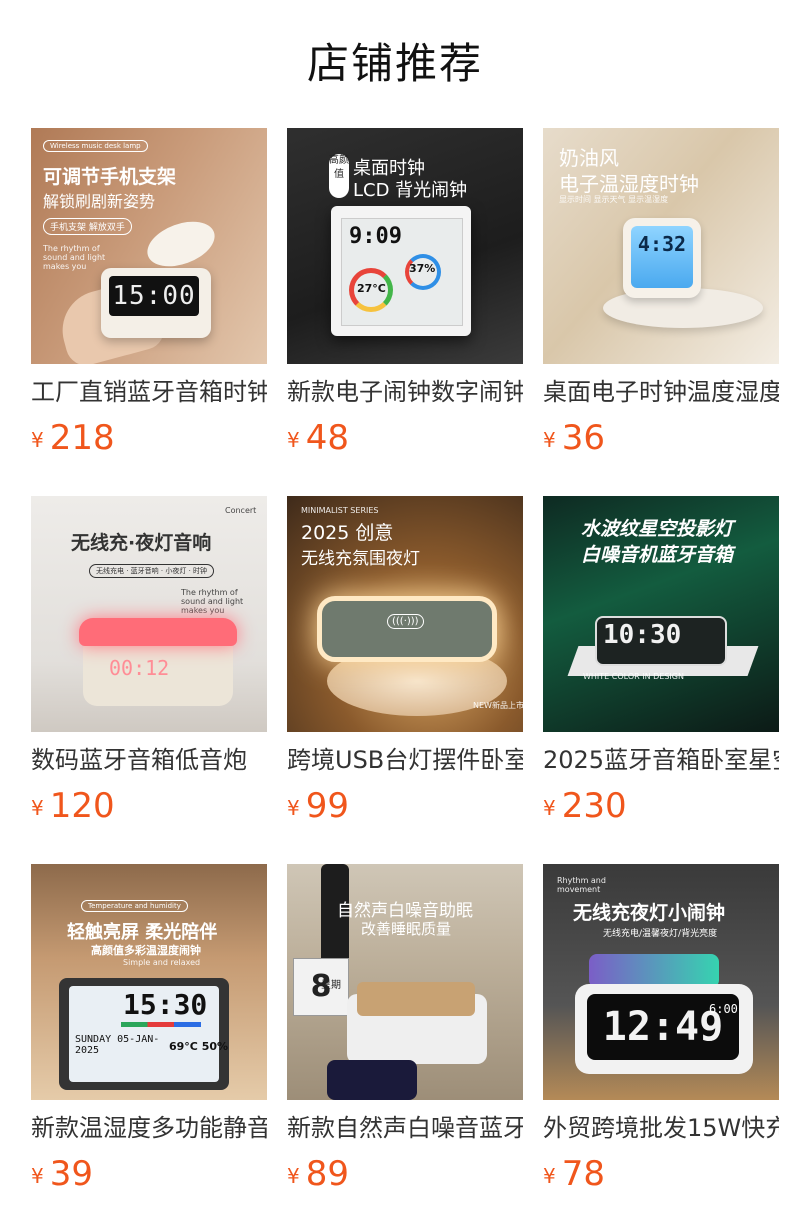  I want to click on product-price: ¥36, so click(574, 441).